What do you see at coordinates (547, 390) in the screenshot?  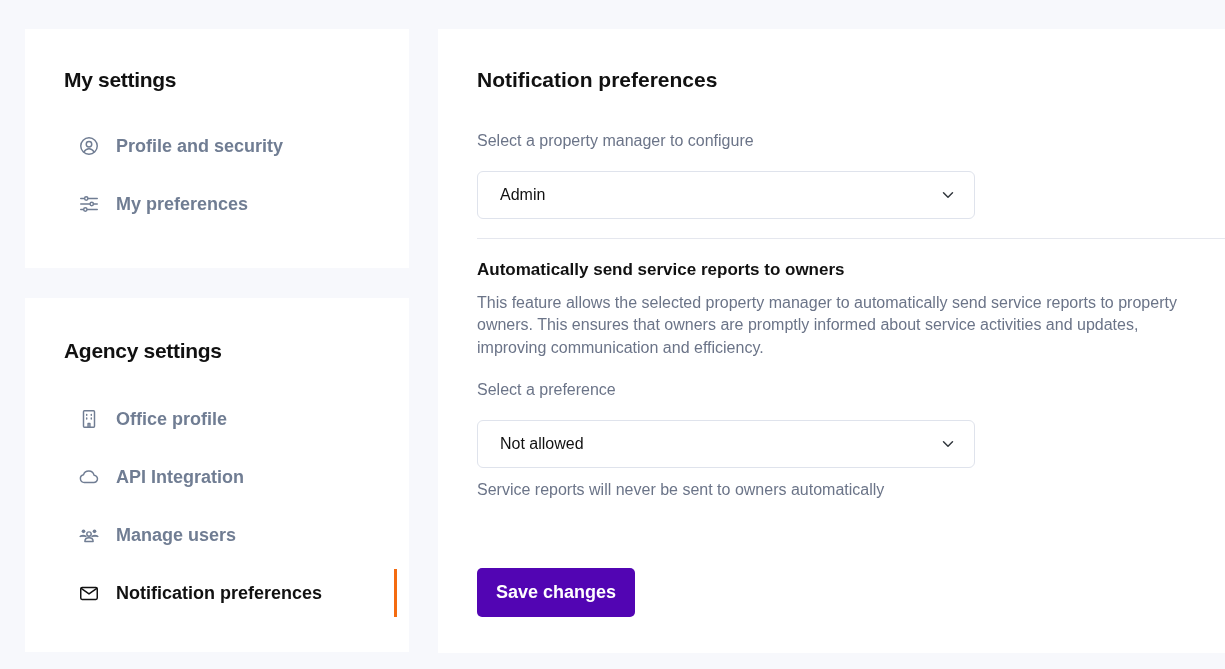 I see `field-label: Select a preference` at bounding box center [547, 390].